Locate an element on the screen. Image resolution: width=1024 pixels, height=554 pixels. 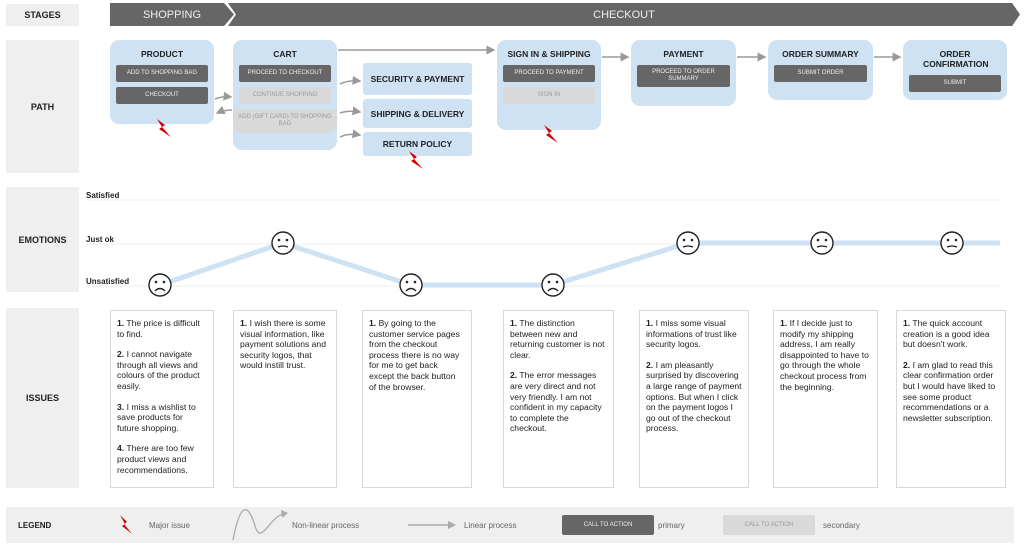
step-product: PRODUCT ADD TO SHOPPING BAG CHECKOUT is located at coordinates (162, 82).